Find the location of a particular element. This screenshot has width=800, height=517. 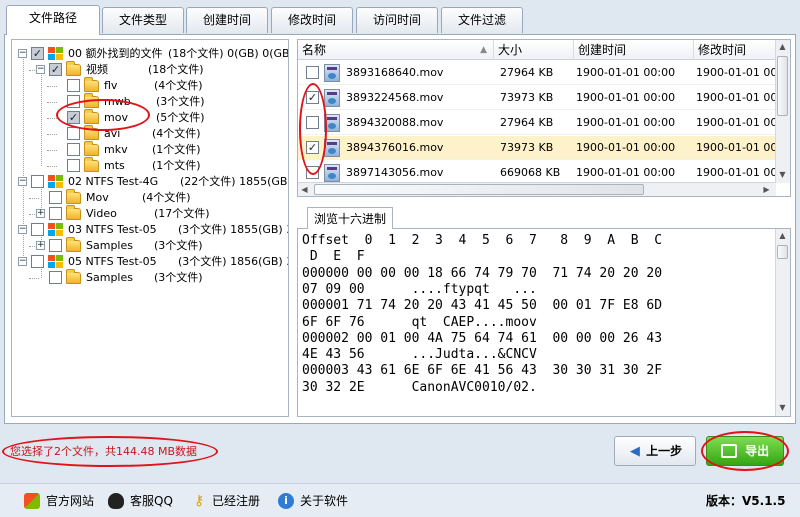

version-info: 版本：V5.1.5 is located at coordinates (746, 501).